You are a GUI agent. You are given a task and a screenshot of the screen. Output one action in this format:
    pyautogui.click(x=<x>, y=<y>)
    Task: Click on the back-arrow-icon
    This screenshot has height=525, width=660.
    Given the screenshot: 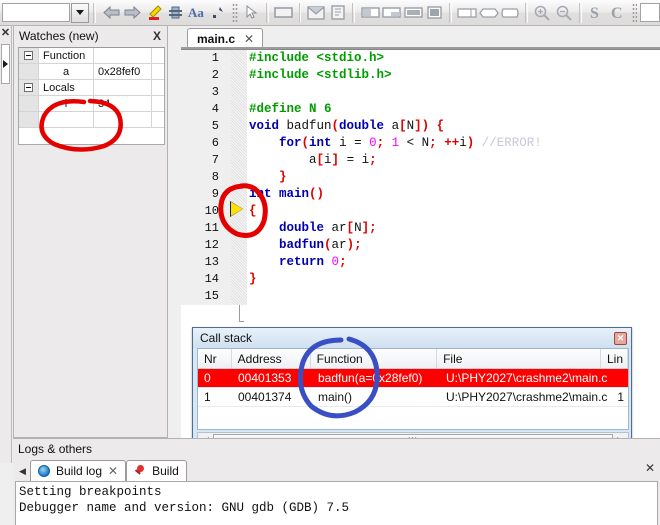 What is the action you would take?
    pyautogui.click(x=111, y=13)
    